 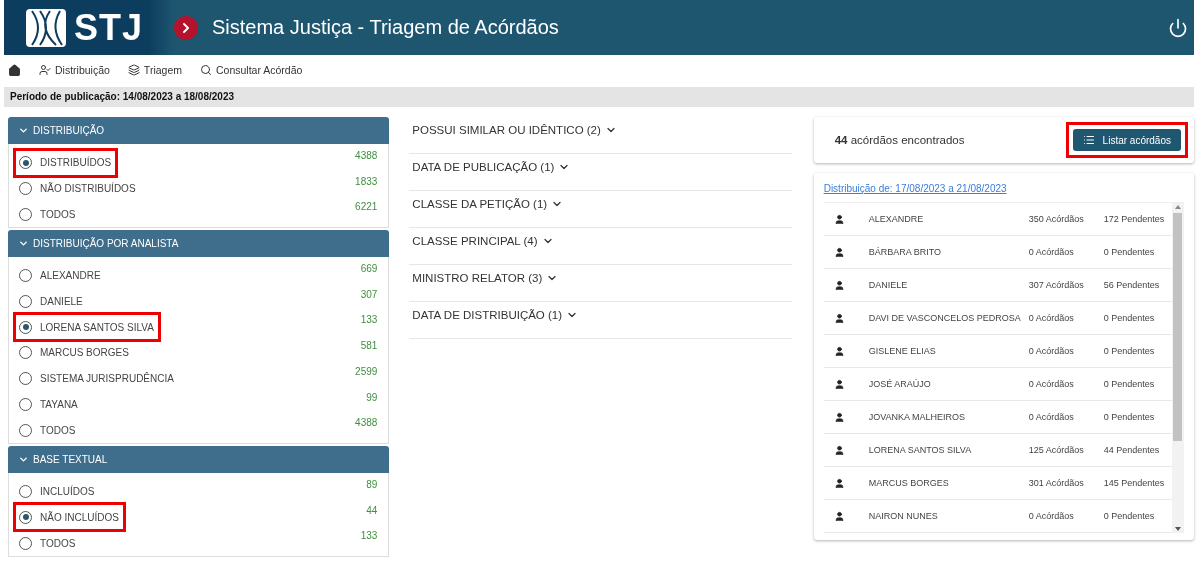 I want to click on scroll-up-icon, so click(x=1178, y=207).